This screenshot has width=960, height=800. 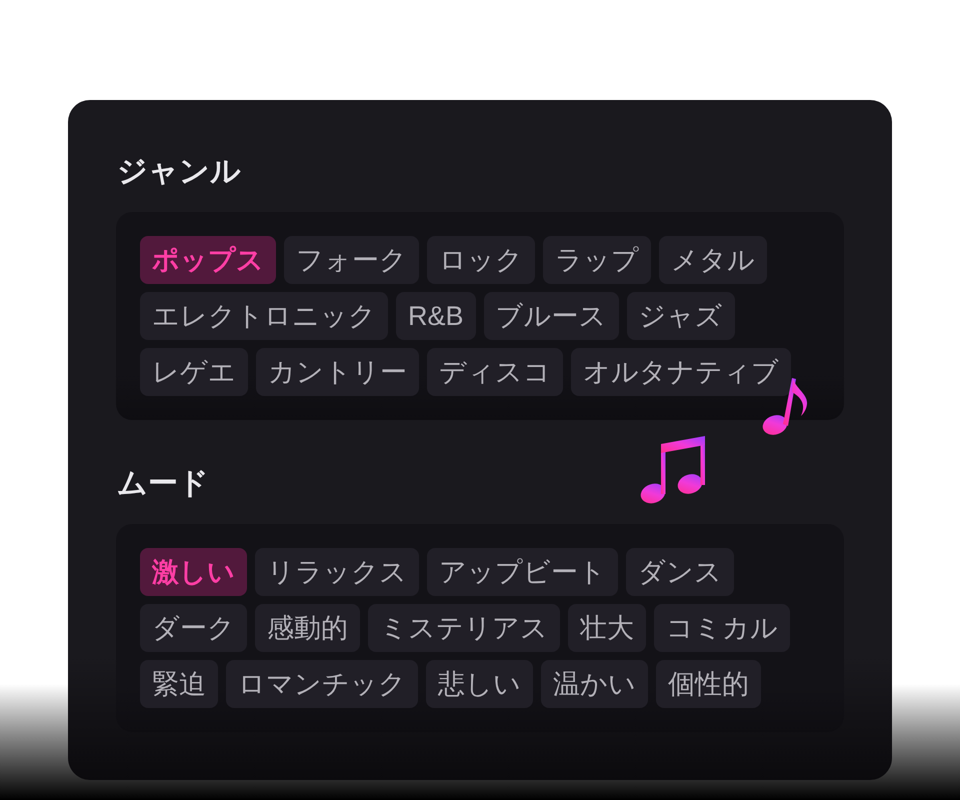 I want to click on tag-chip: ダンス, so click(x=680, y=572).